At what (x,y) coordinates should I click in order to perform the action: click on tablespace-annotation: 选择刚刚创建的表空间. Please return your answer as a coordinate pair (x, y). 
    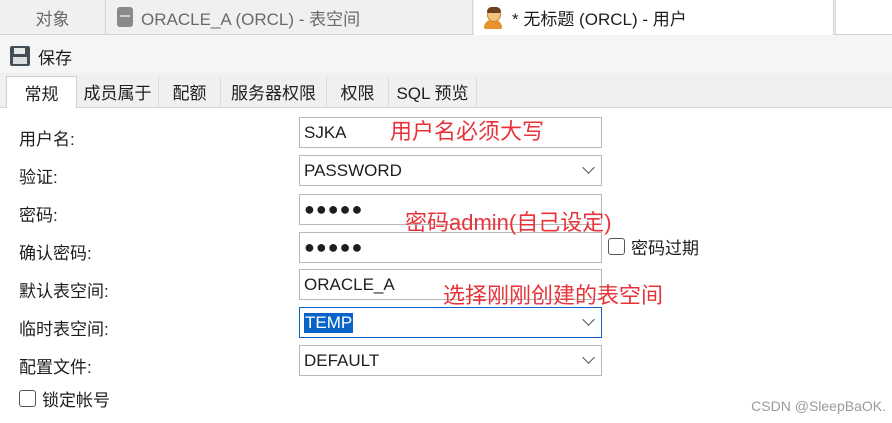
    Looking at the image, I should click on (553, 295).